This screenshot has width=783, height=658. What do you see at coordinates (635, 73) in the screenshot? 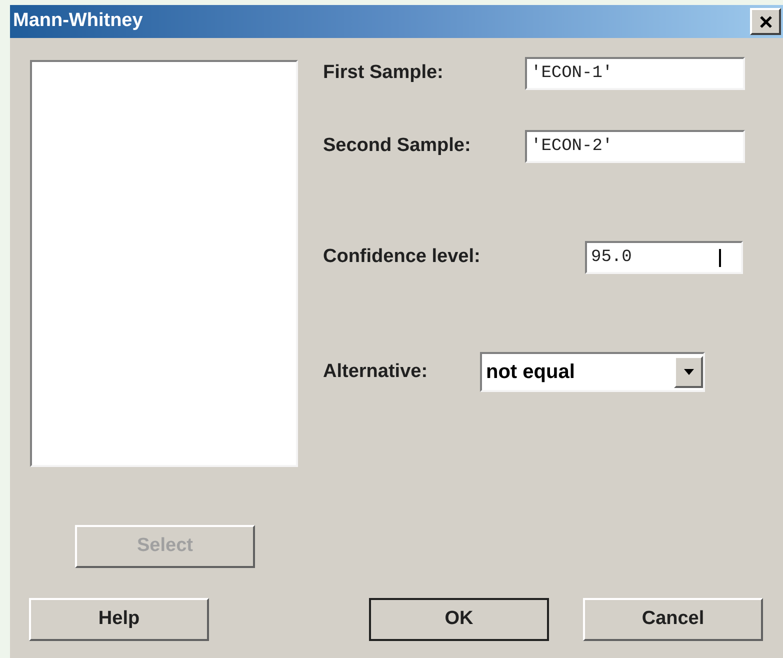
I see `text-field: 'ECON-1'` at bounding box center [635, 73].